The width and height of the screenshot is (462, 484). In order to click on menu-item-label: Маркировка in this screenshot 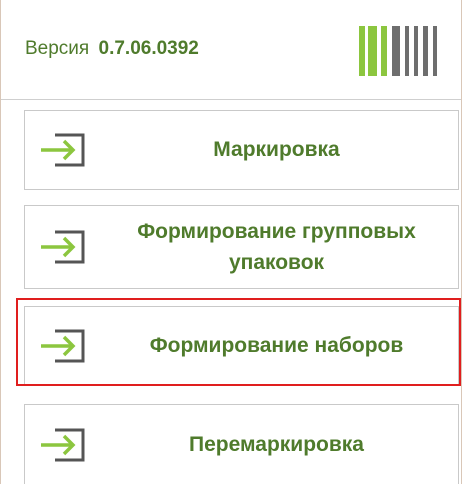, I will do `click(276, 150)`.